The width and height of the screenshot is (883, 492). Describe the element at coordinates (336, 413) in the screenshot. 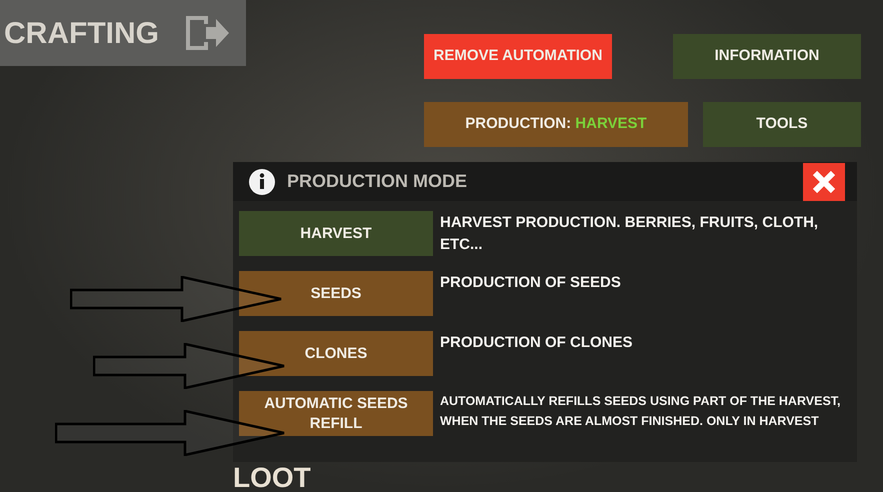

I see `mode-button: AUTOMATIC SEEDS REFILL` at that location.